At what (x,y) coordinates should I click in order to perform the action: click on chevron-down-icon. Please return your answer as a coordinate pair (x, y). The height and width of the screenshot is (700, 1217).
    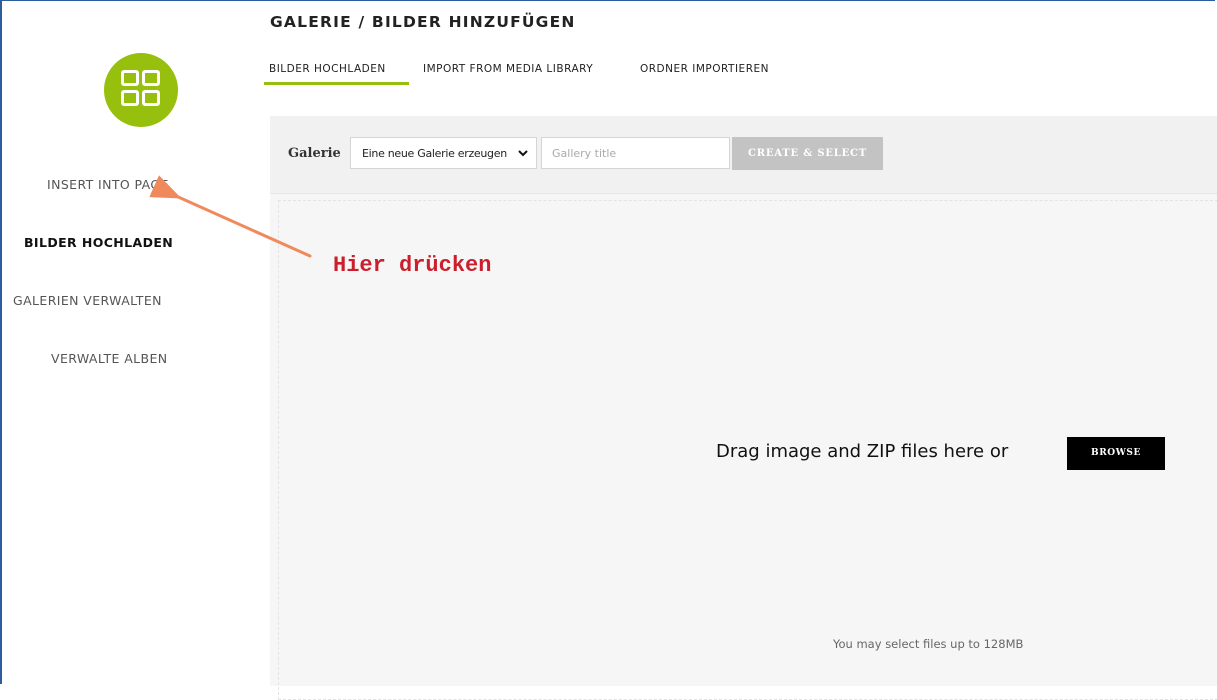
    Looking at the image, I should click on (523, 153).